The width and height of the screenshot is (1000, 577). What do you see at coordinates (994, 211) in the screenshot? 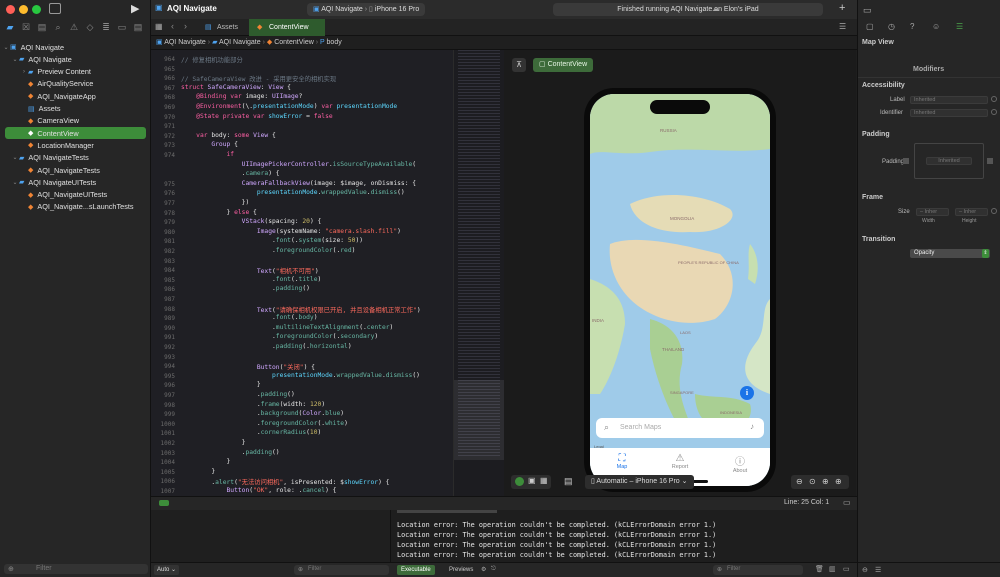
I see `frame-toggle` at bounding box center [994, 211].